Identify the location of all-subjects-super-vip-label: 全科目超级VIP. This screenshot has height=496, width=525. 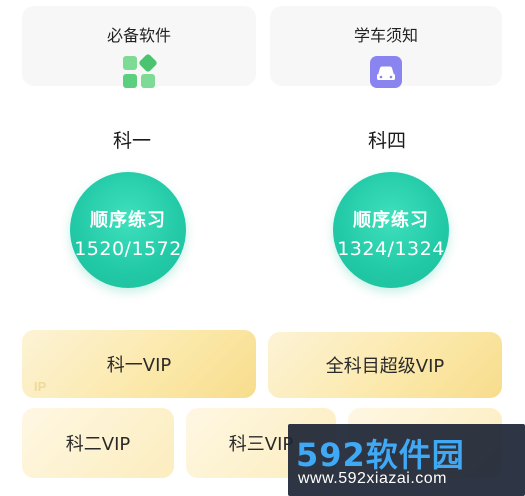
(385, 366).